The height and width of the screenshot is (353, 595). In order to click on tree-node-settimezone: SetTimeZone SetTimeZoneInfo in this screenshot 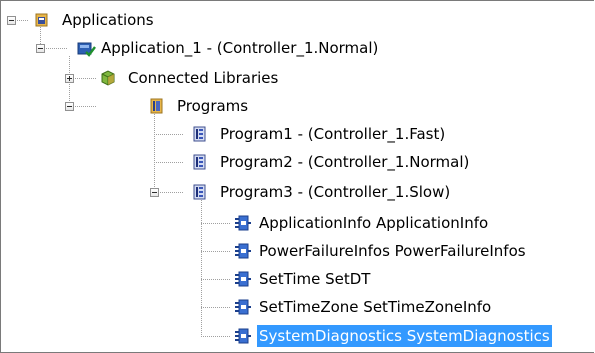, I will do `click(364, 307)`.